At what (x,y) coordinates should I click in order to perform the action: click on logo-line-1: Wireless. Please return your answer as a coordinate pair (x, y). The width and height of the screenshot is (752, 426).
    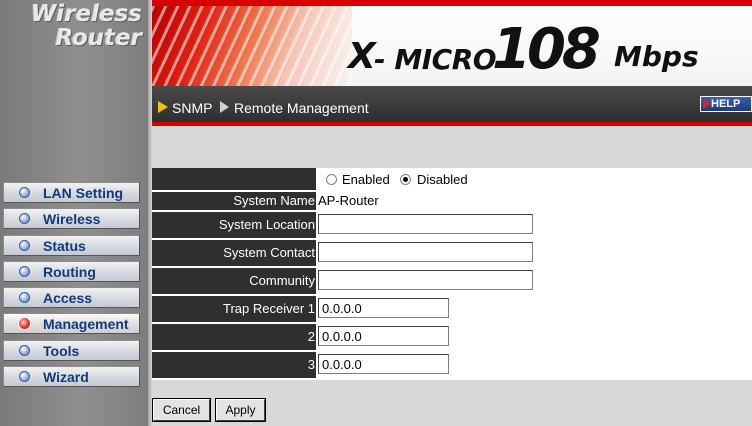
    Looking at the image, I should click on (86, 14).